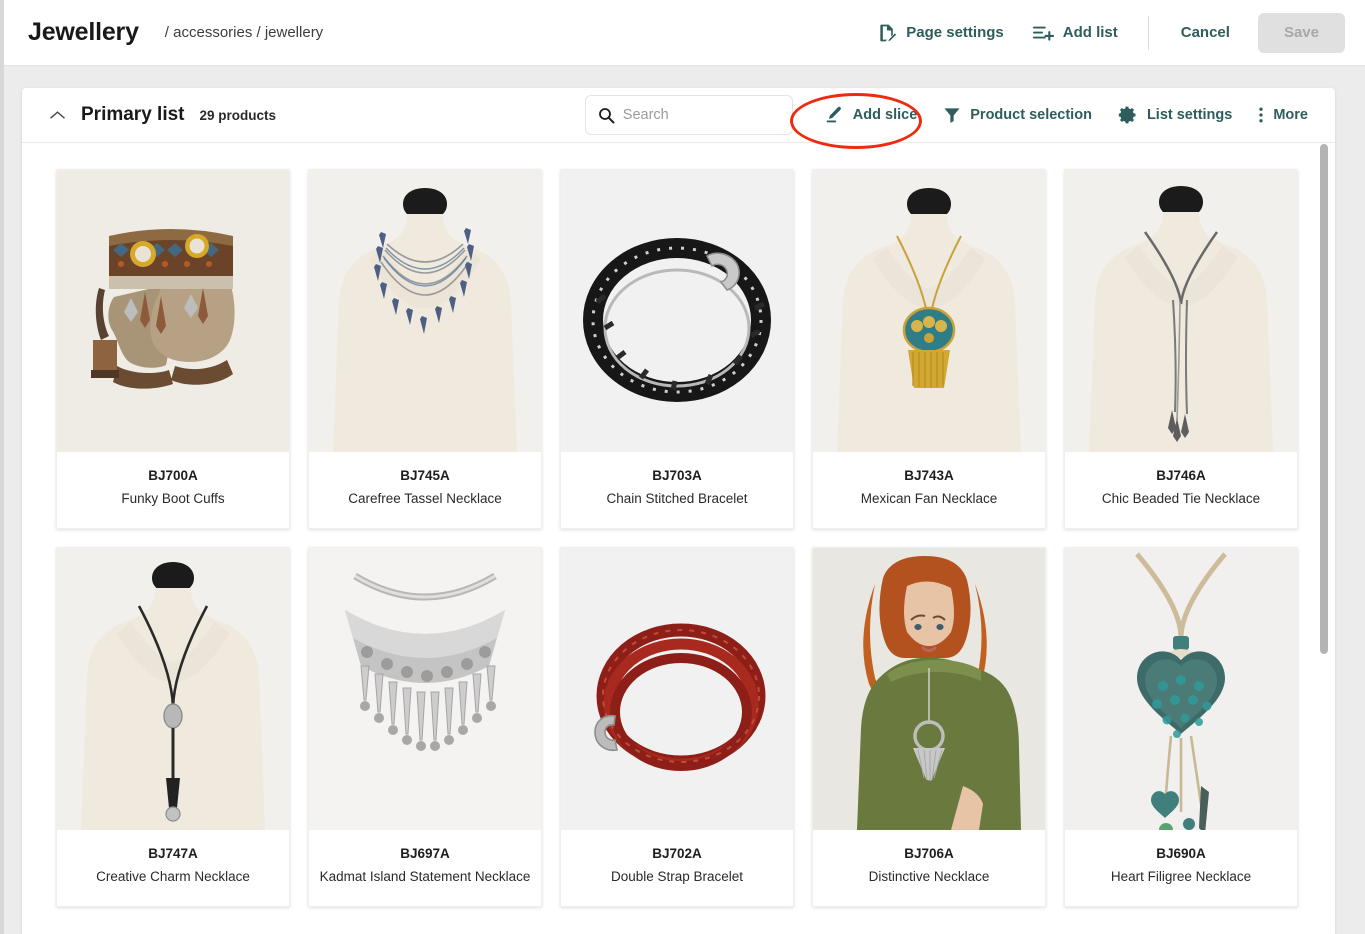  Describe the element at coordinates (2, 467) in the screenshot. I see `left-rail` at that location.